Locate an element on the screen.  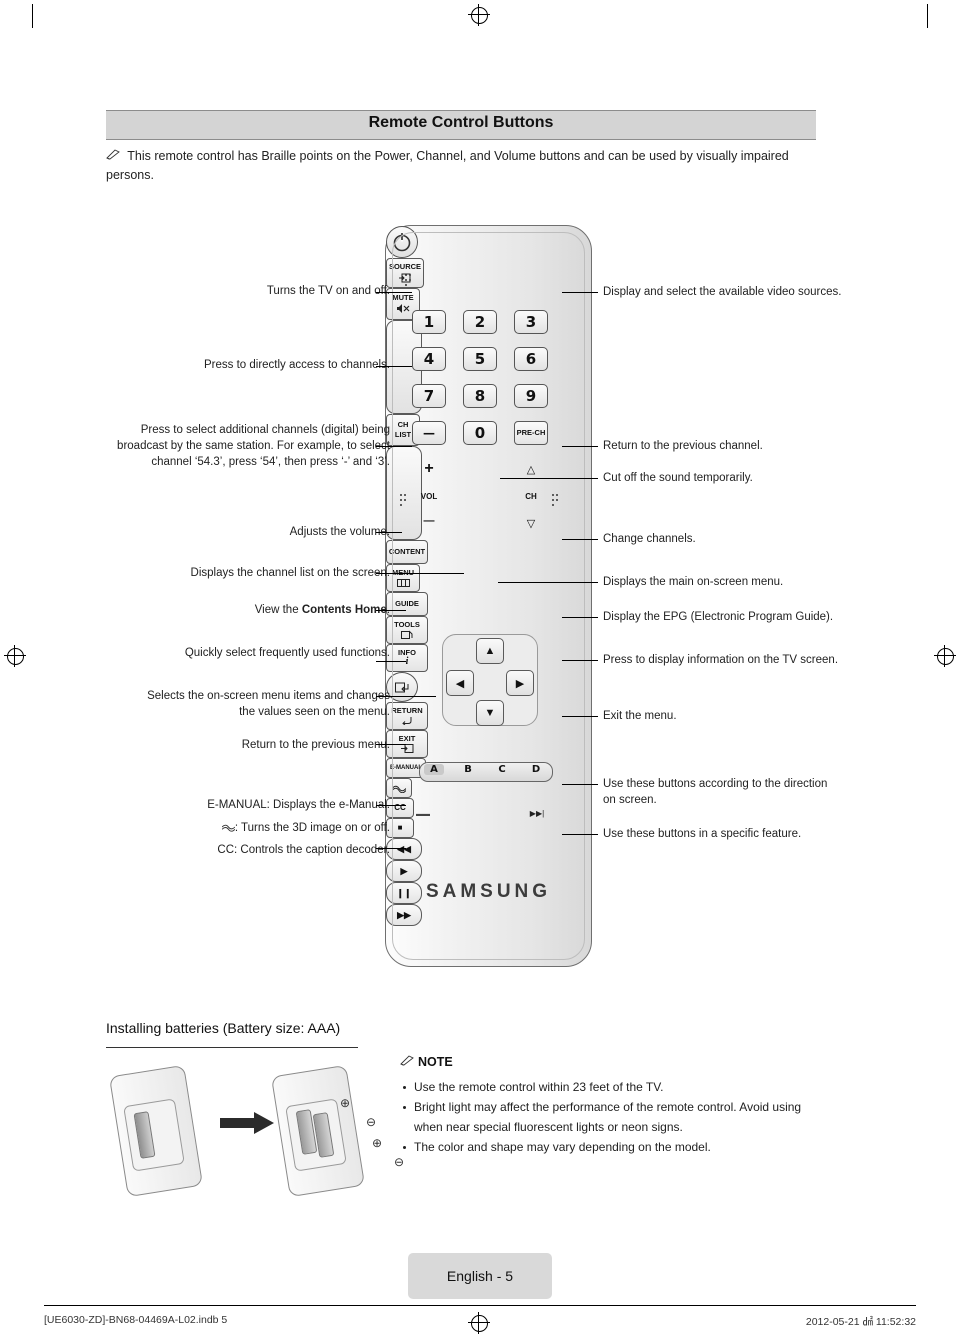
callout-exit: Exit the menu. is located at coordinates (640, 716).